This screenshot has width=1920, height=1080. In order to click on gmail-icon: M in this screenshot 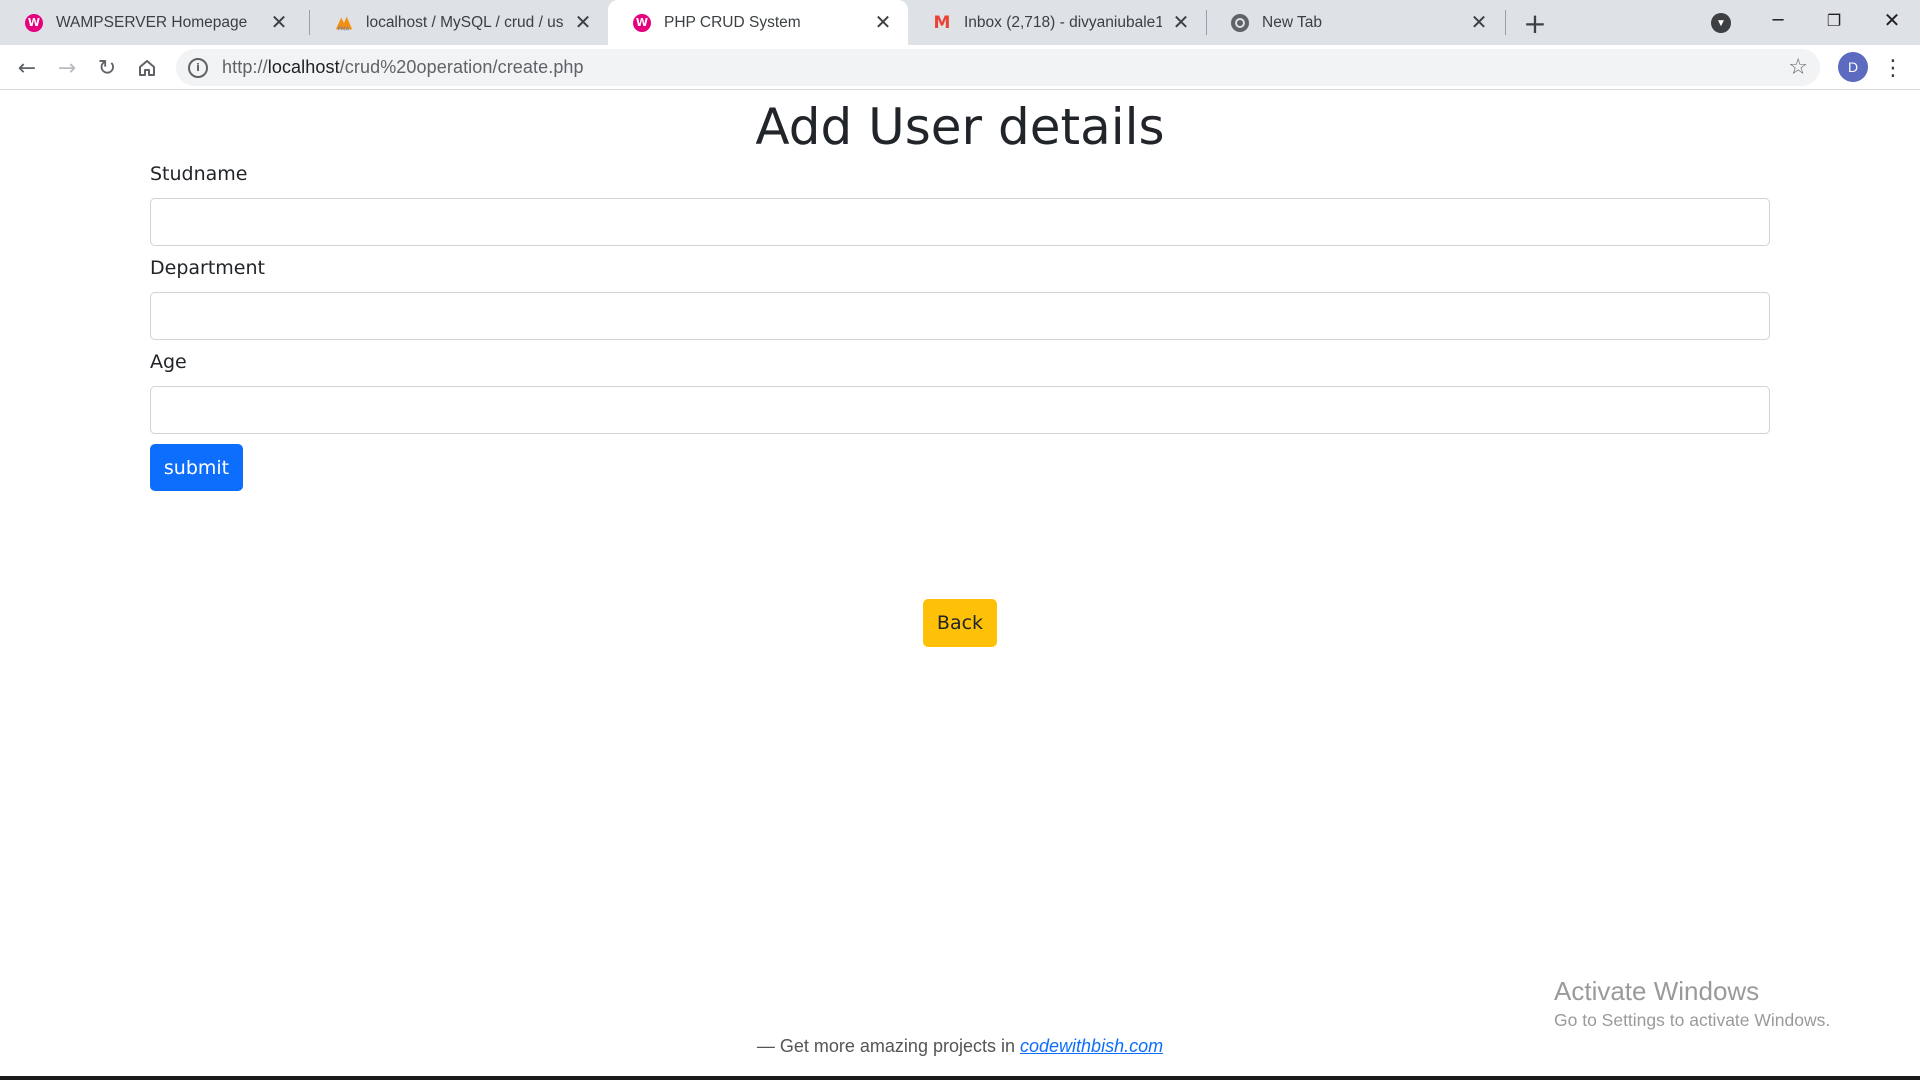, I will do `click(942, 22)`.